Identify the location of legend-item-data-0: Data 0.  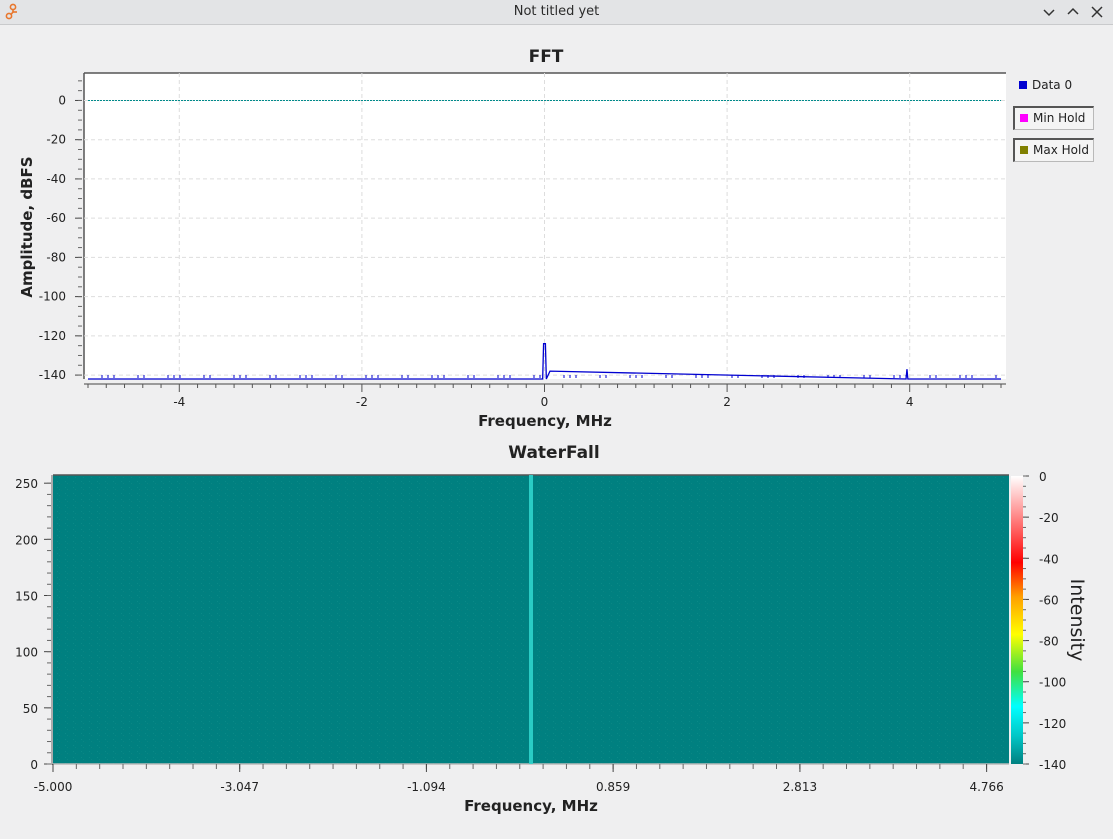
(1053, 86).